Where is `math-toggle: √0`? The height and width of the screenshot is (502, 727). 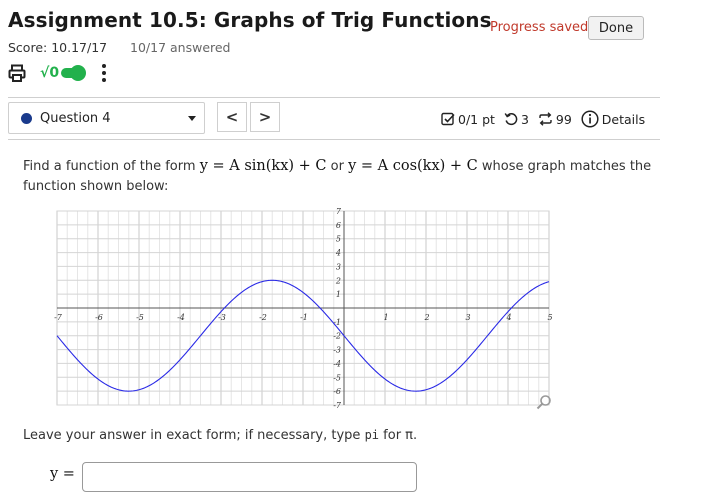 math-toggle: √0 is located at coordinates (63, 73).